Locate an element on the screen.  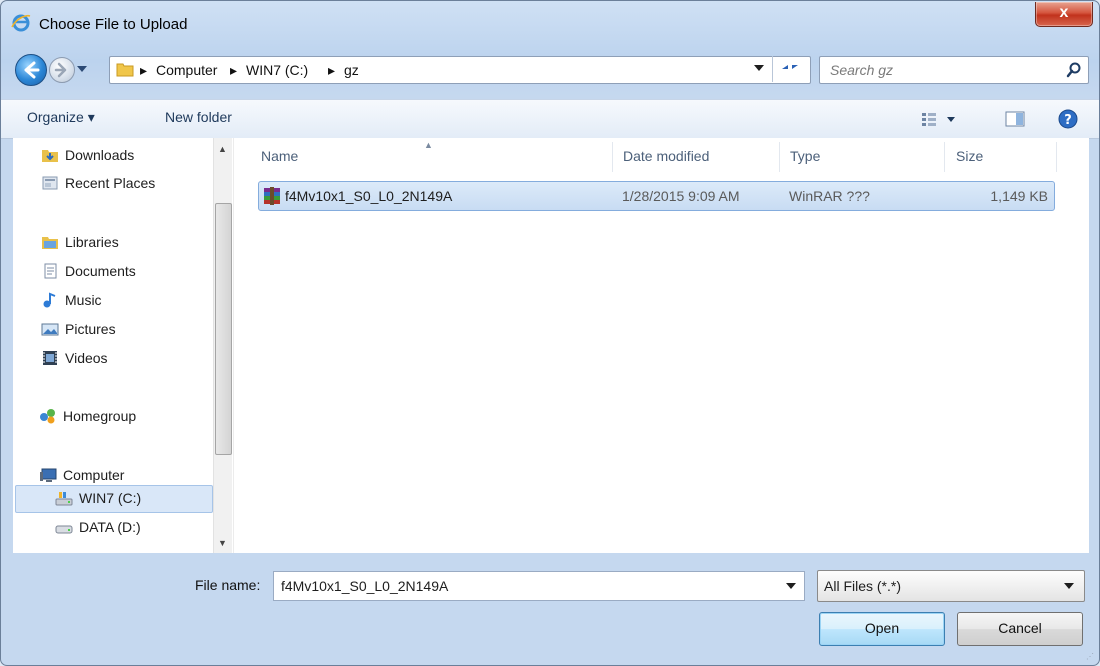
file-type-value: All Files (*.*) is located at coordinates (863, 586).